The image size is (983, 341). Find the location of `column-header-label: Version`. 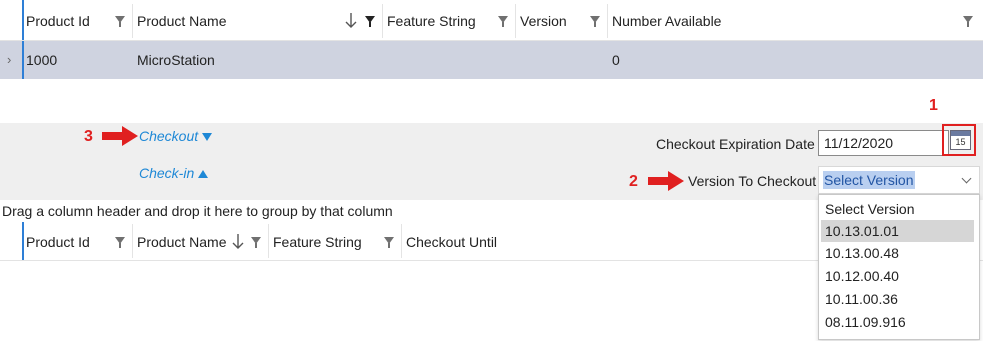

column-header-label: Version is located at coordinates (543, 21).